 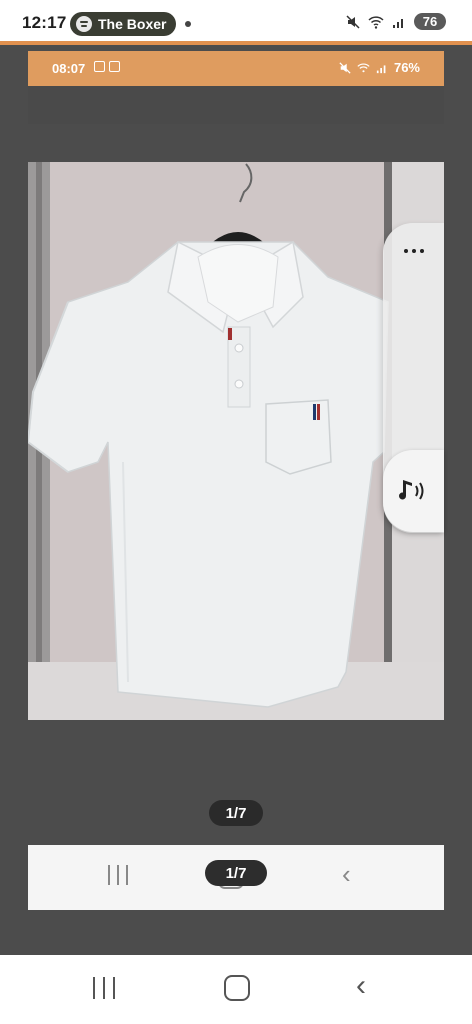 What do you see at coordinates (406, 67) in the screenshot?
I see `inner-battery-percent: 76%` at bounding box center [406, 67].